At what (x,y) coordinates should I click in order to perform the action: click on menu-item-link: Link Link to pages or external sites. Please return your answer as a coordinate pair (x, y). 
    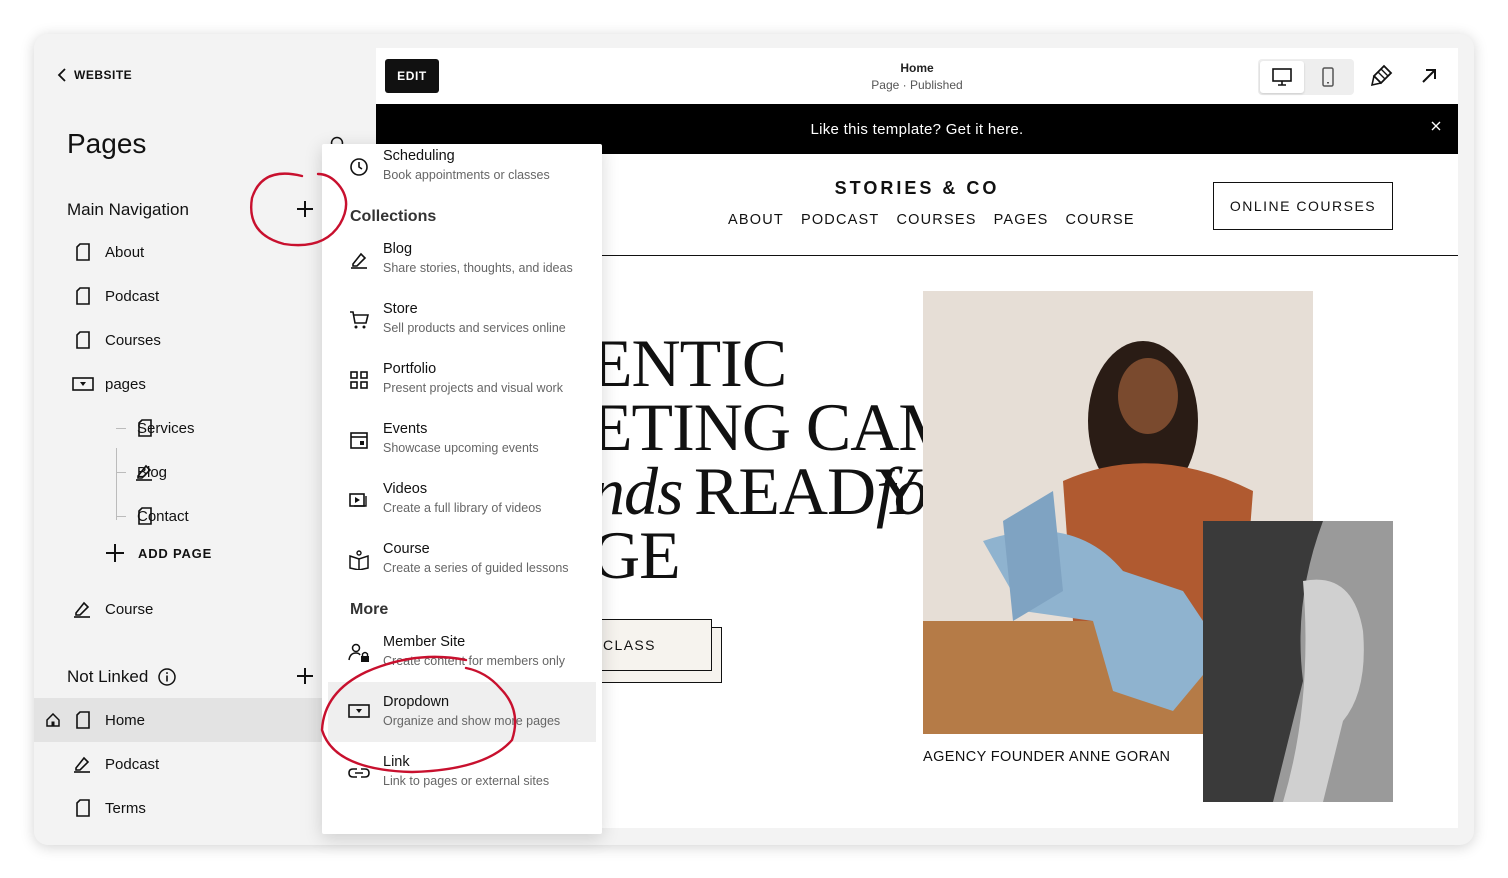
    Looking at the image, I should click on (462, 778).